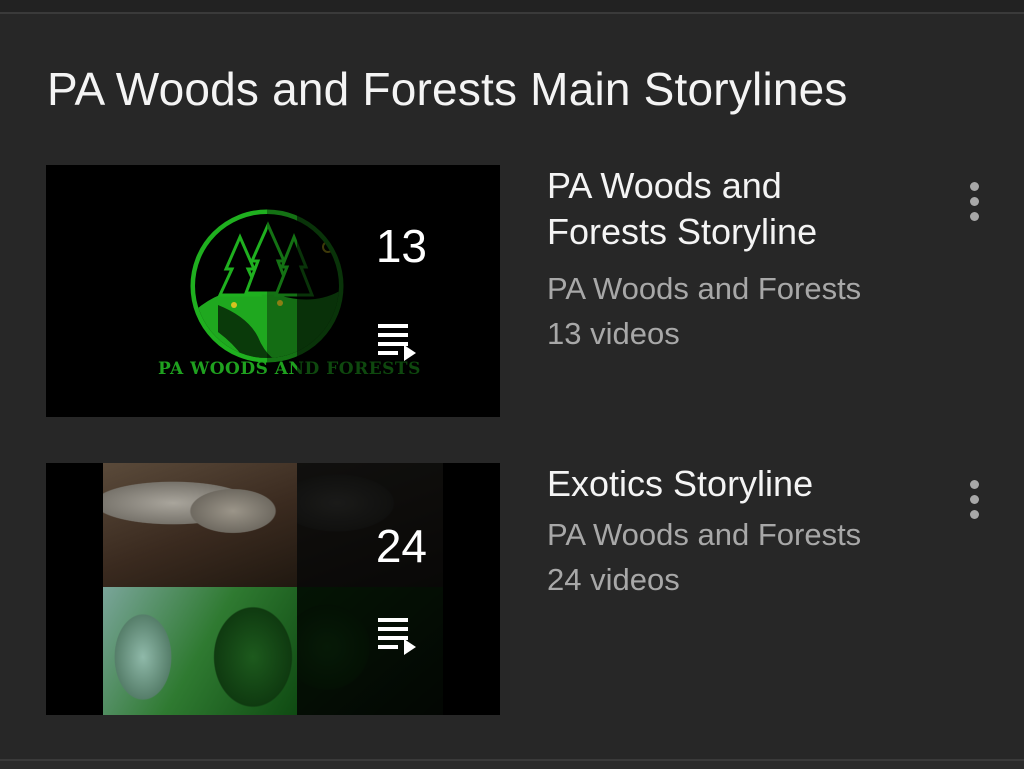 The height and width of the screenshot is (769, 1024). I want to click on photo-frog-rock, so click(200, 525).